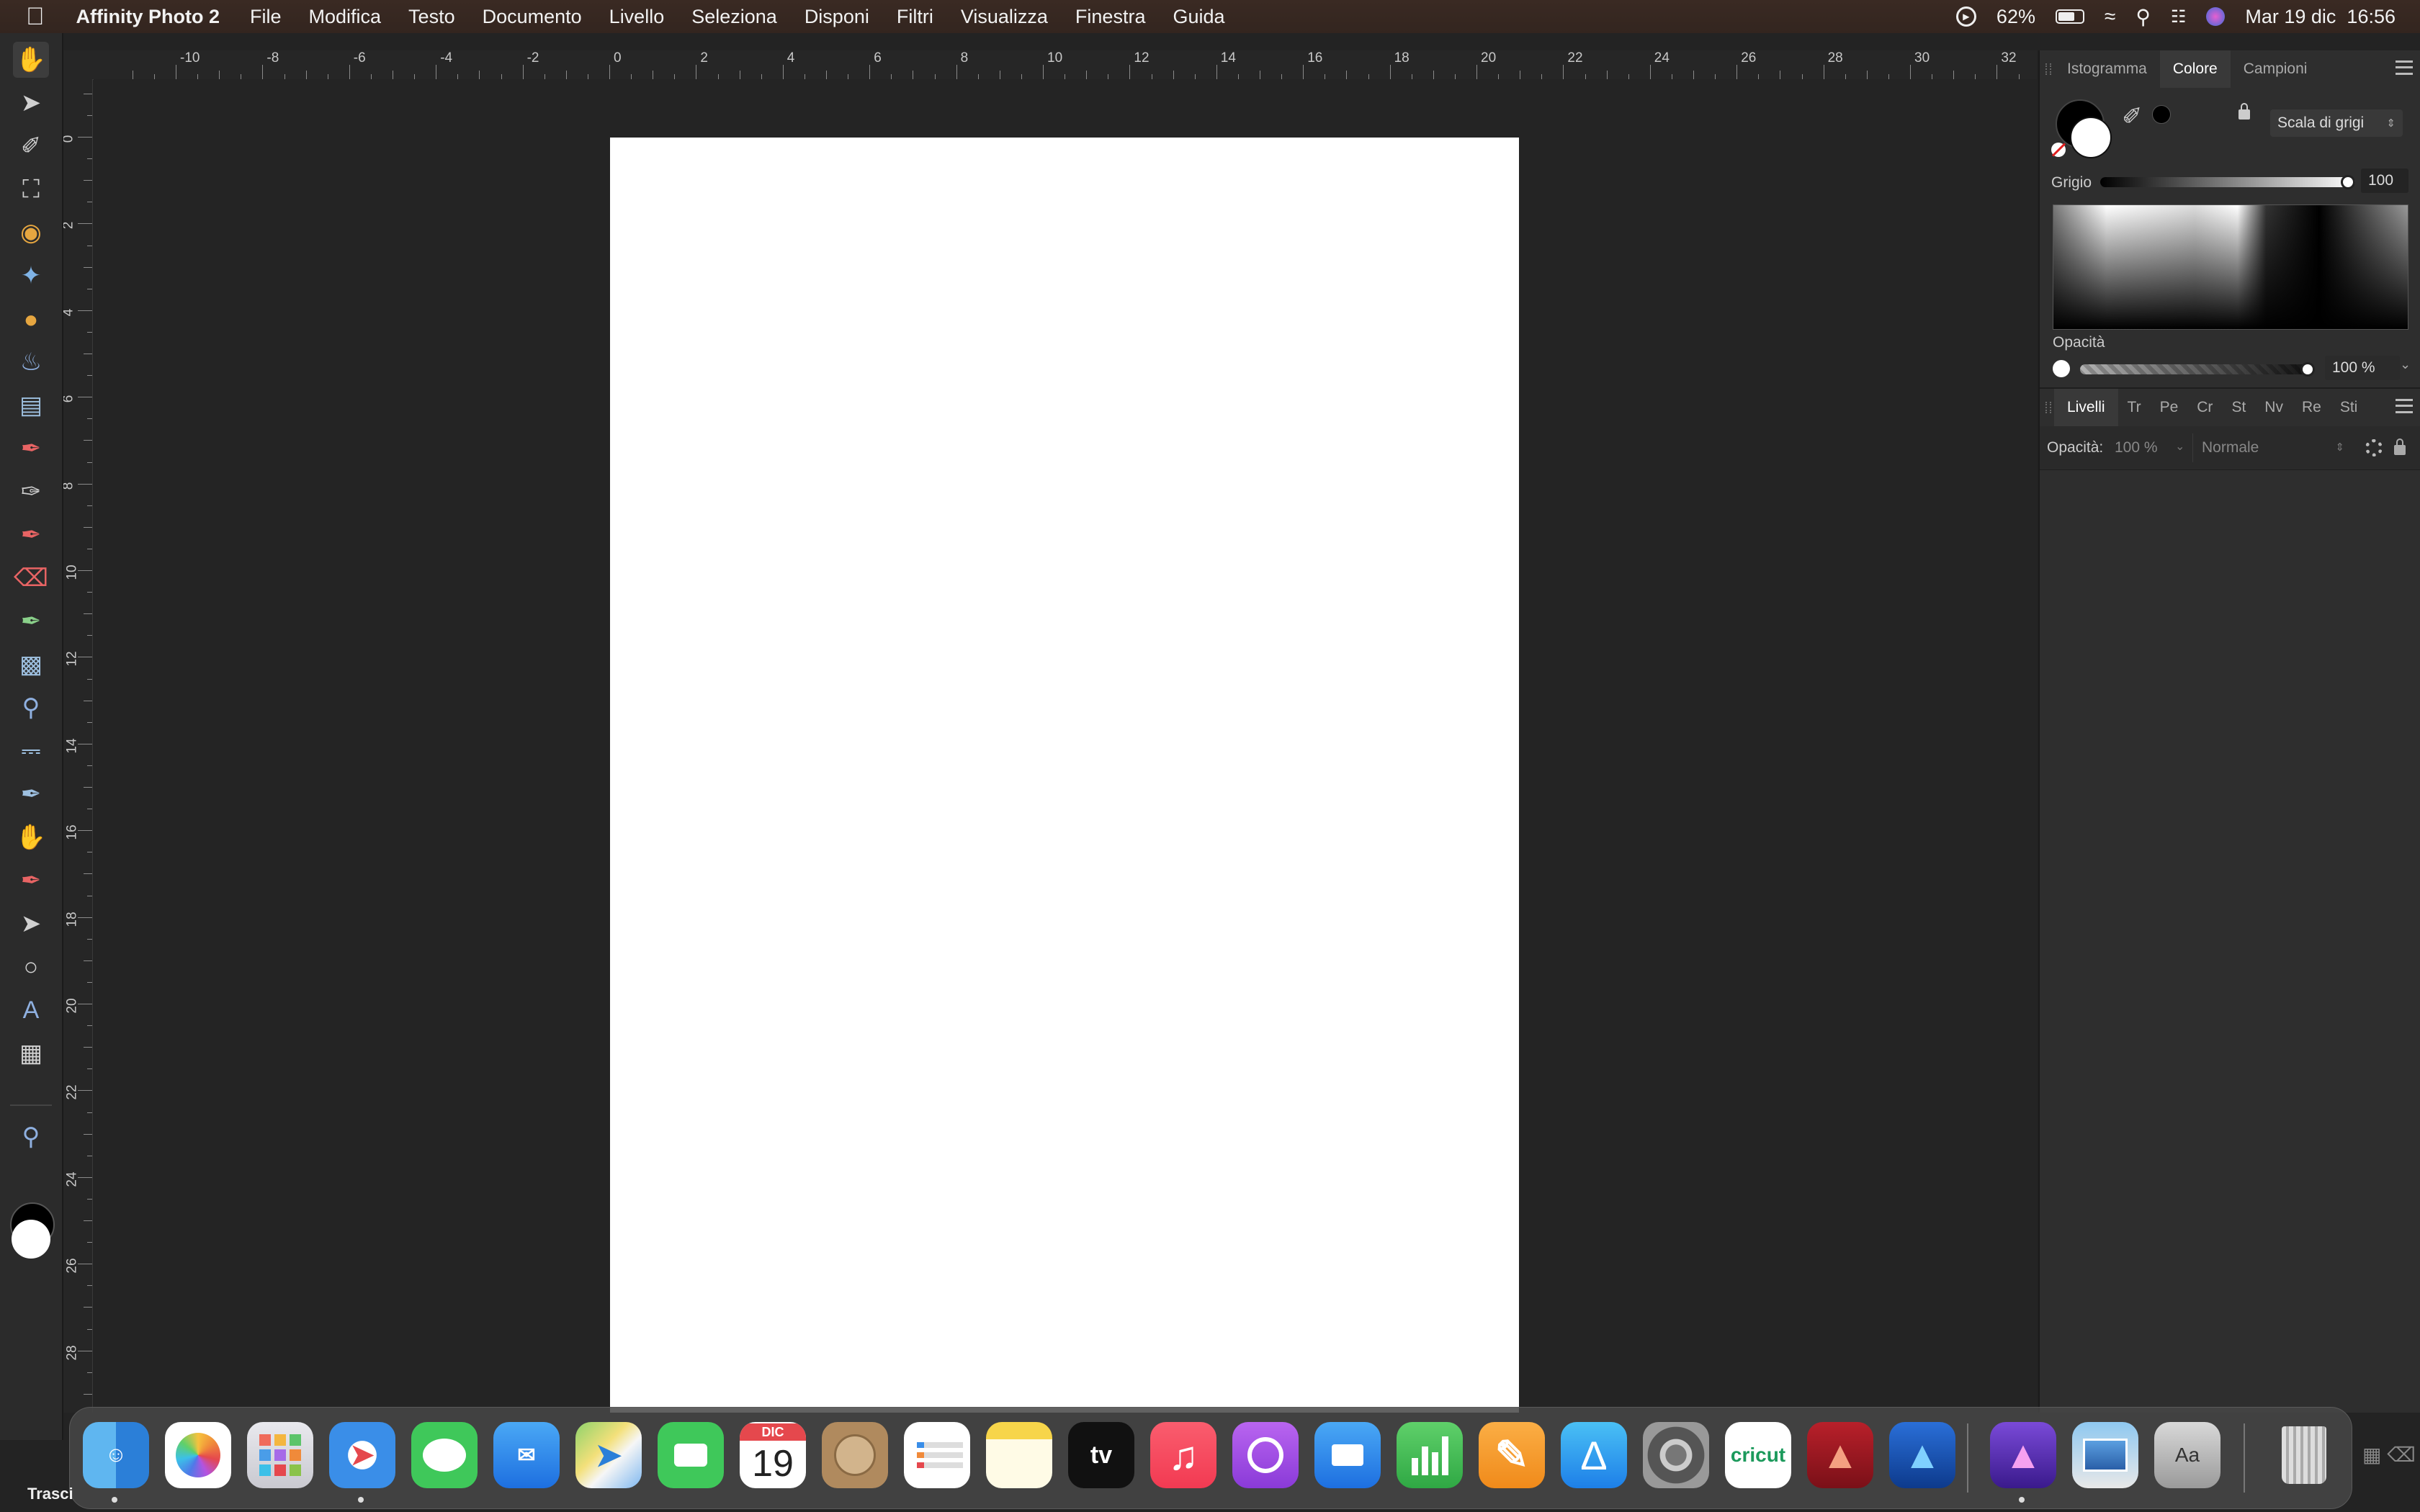 This screenshot has width=2420, height=1512. Describe the element at coordinates (1512, 1455) in the screenshot. I see `pages-icon: ✎` at that location.